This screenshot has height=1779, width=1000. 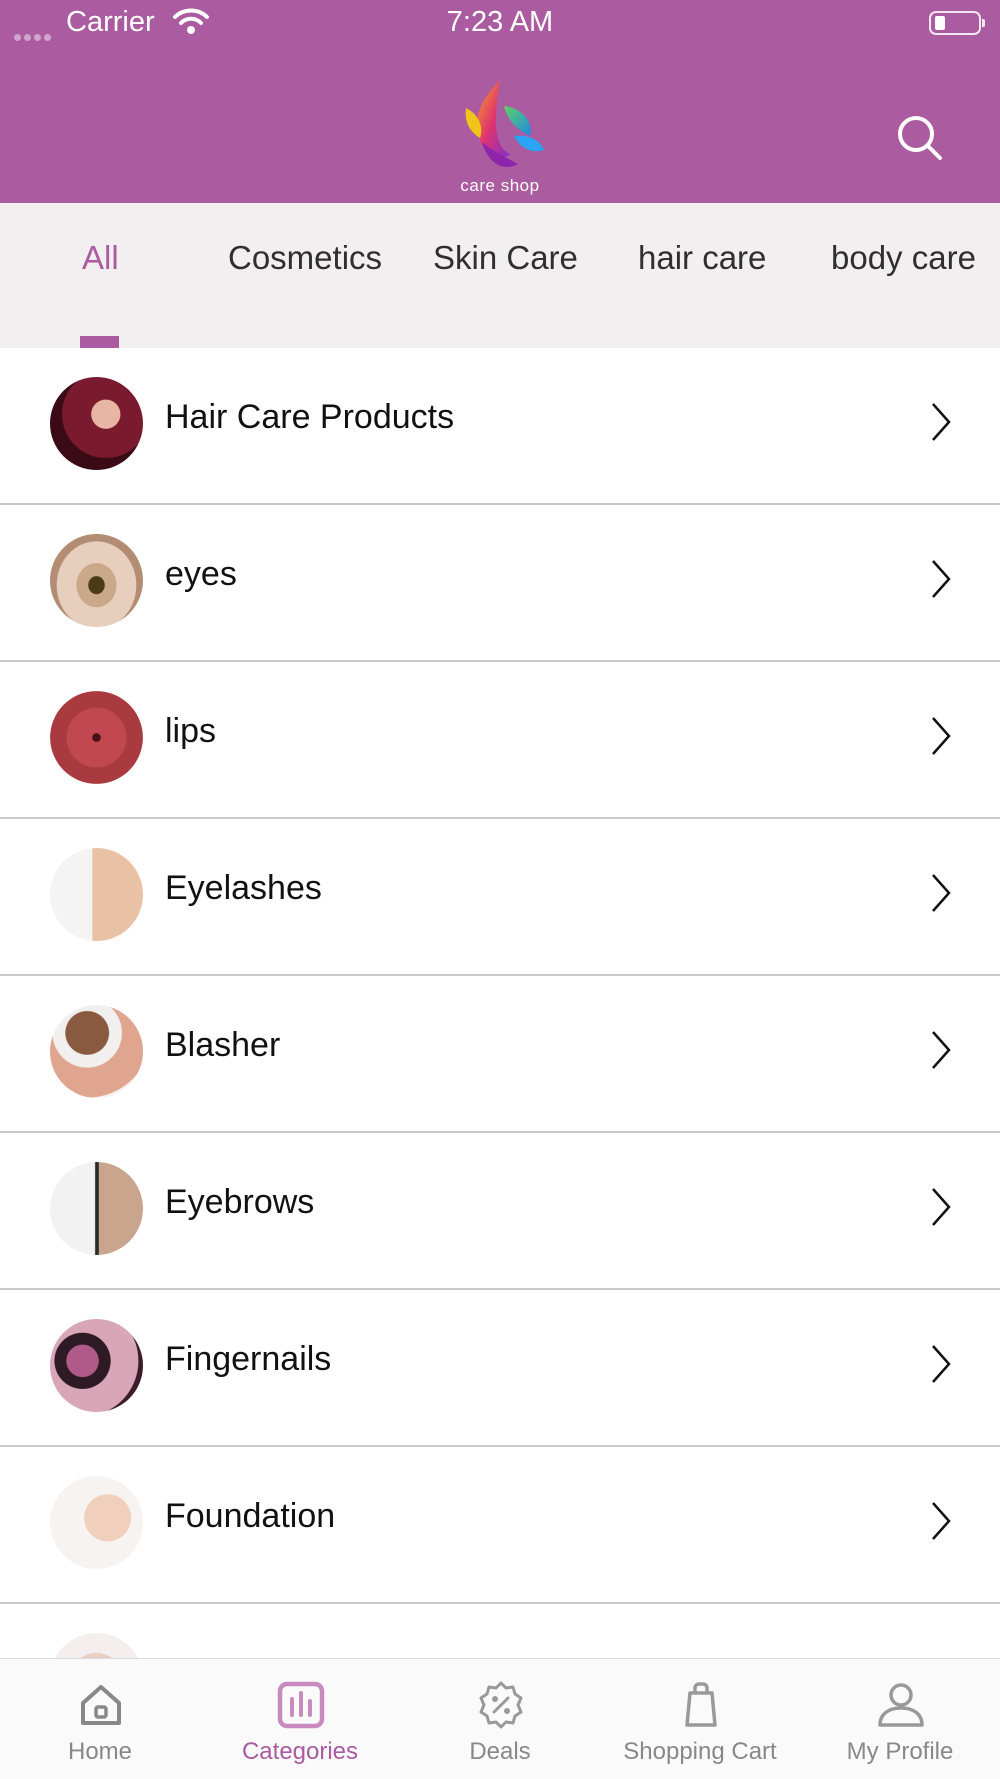 What do you see at coordinates (310, 417) in the screenshot?
I see `category-label: Hair Care Products` at bounding box center [310, 417].